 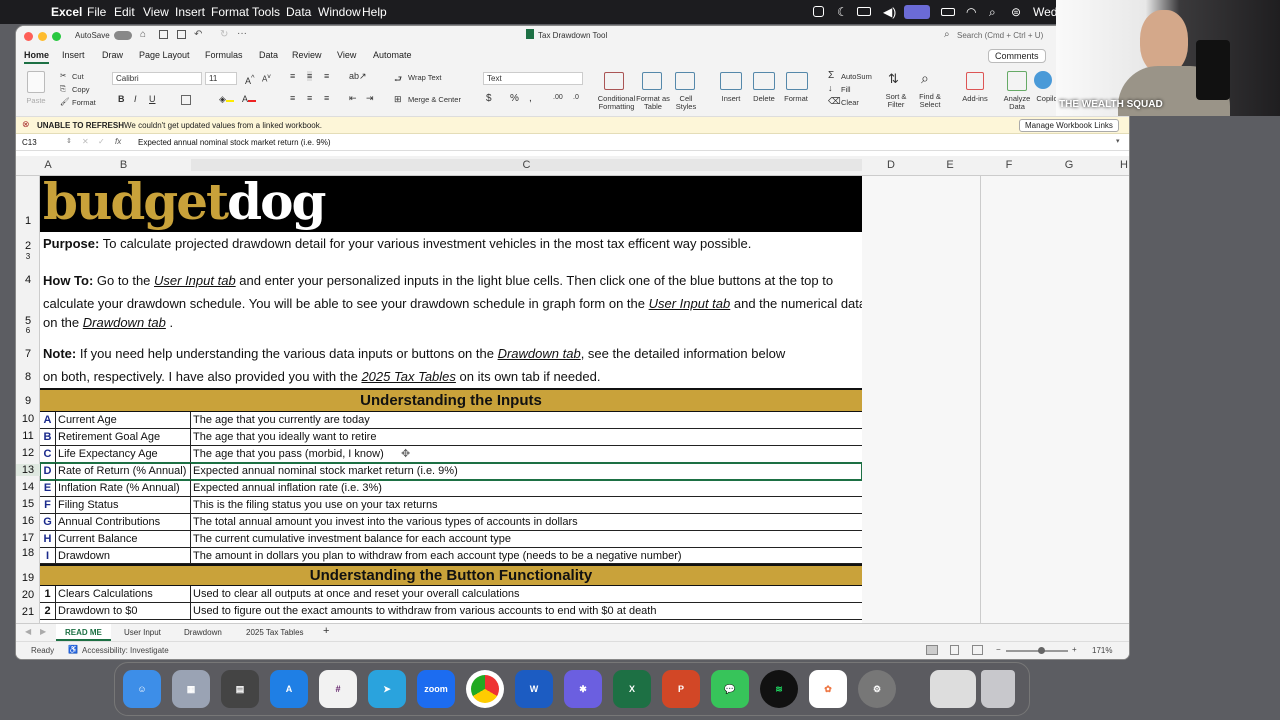 I want to click on zoom-slider-thumb, so click(x=1041, y=650).